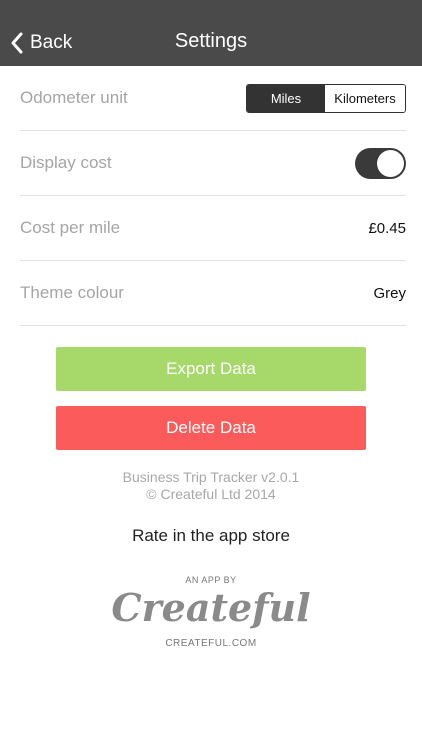 This screenshot has width=422, height=750. Describe the element at coordinates (213, 293) in the screenshot. I see `theme-colour-row: Theme colour Grey` at that location.